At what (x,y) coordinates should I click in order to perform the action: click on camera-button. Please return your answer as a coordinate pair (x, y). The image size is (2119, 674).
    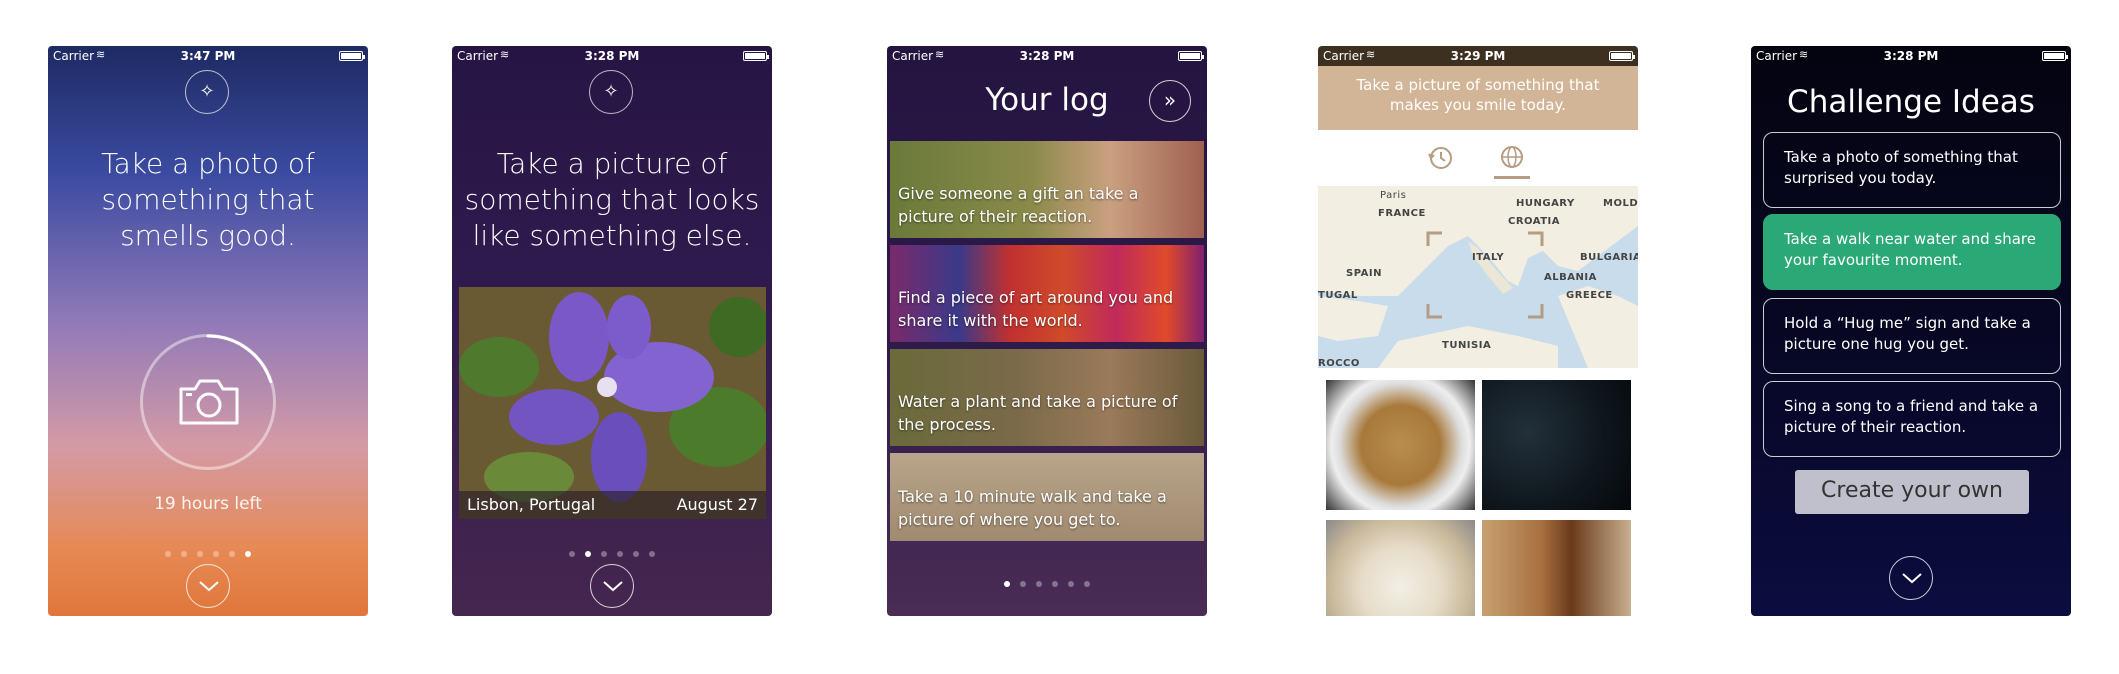
    Looking at the image, I should click on (208, 402).